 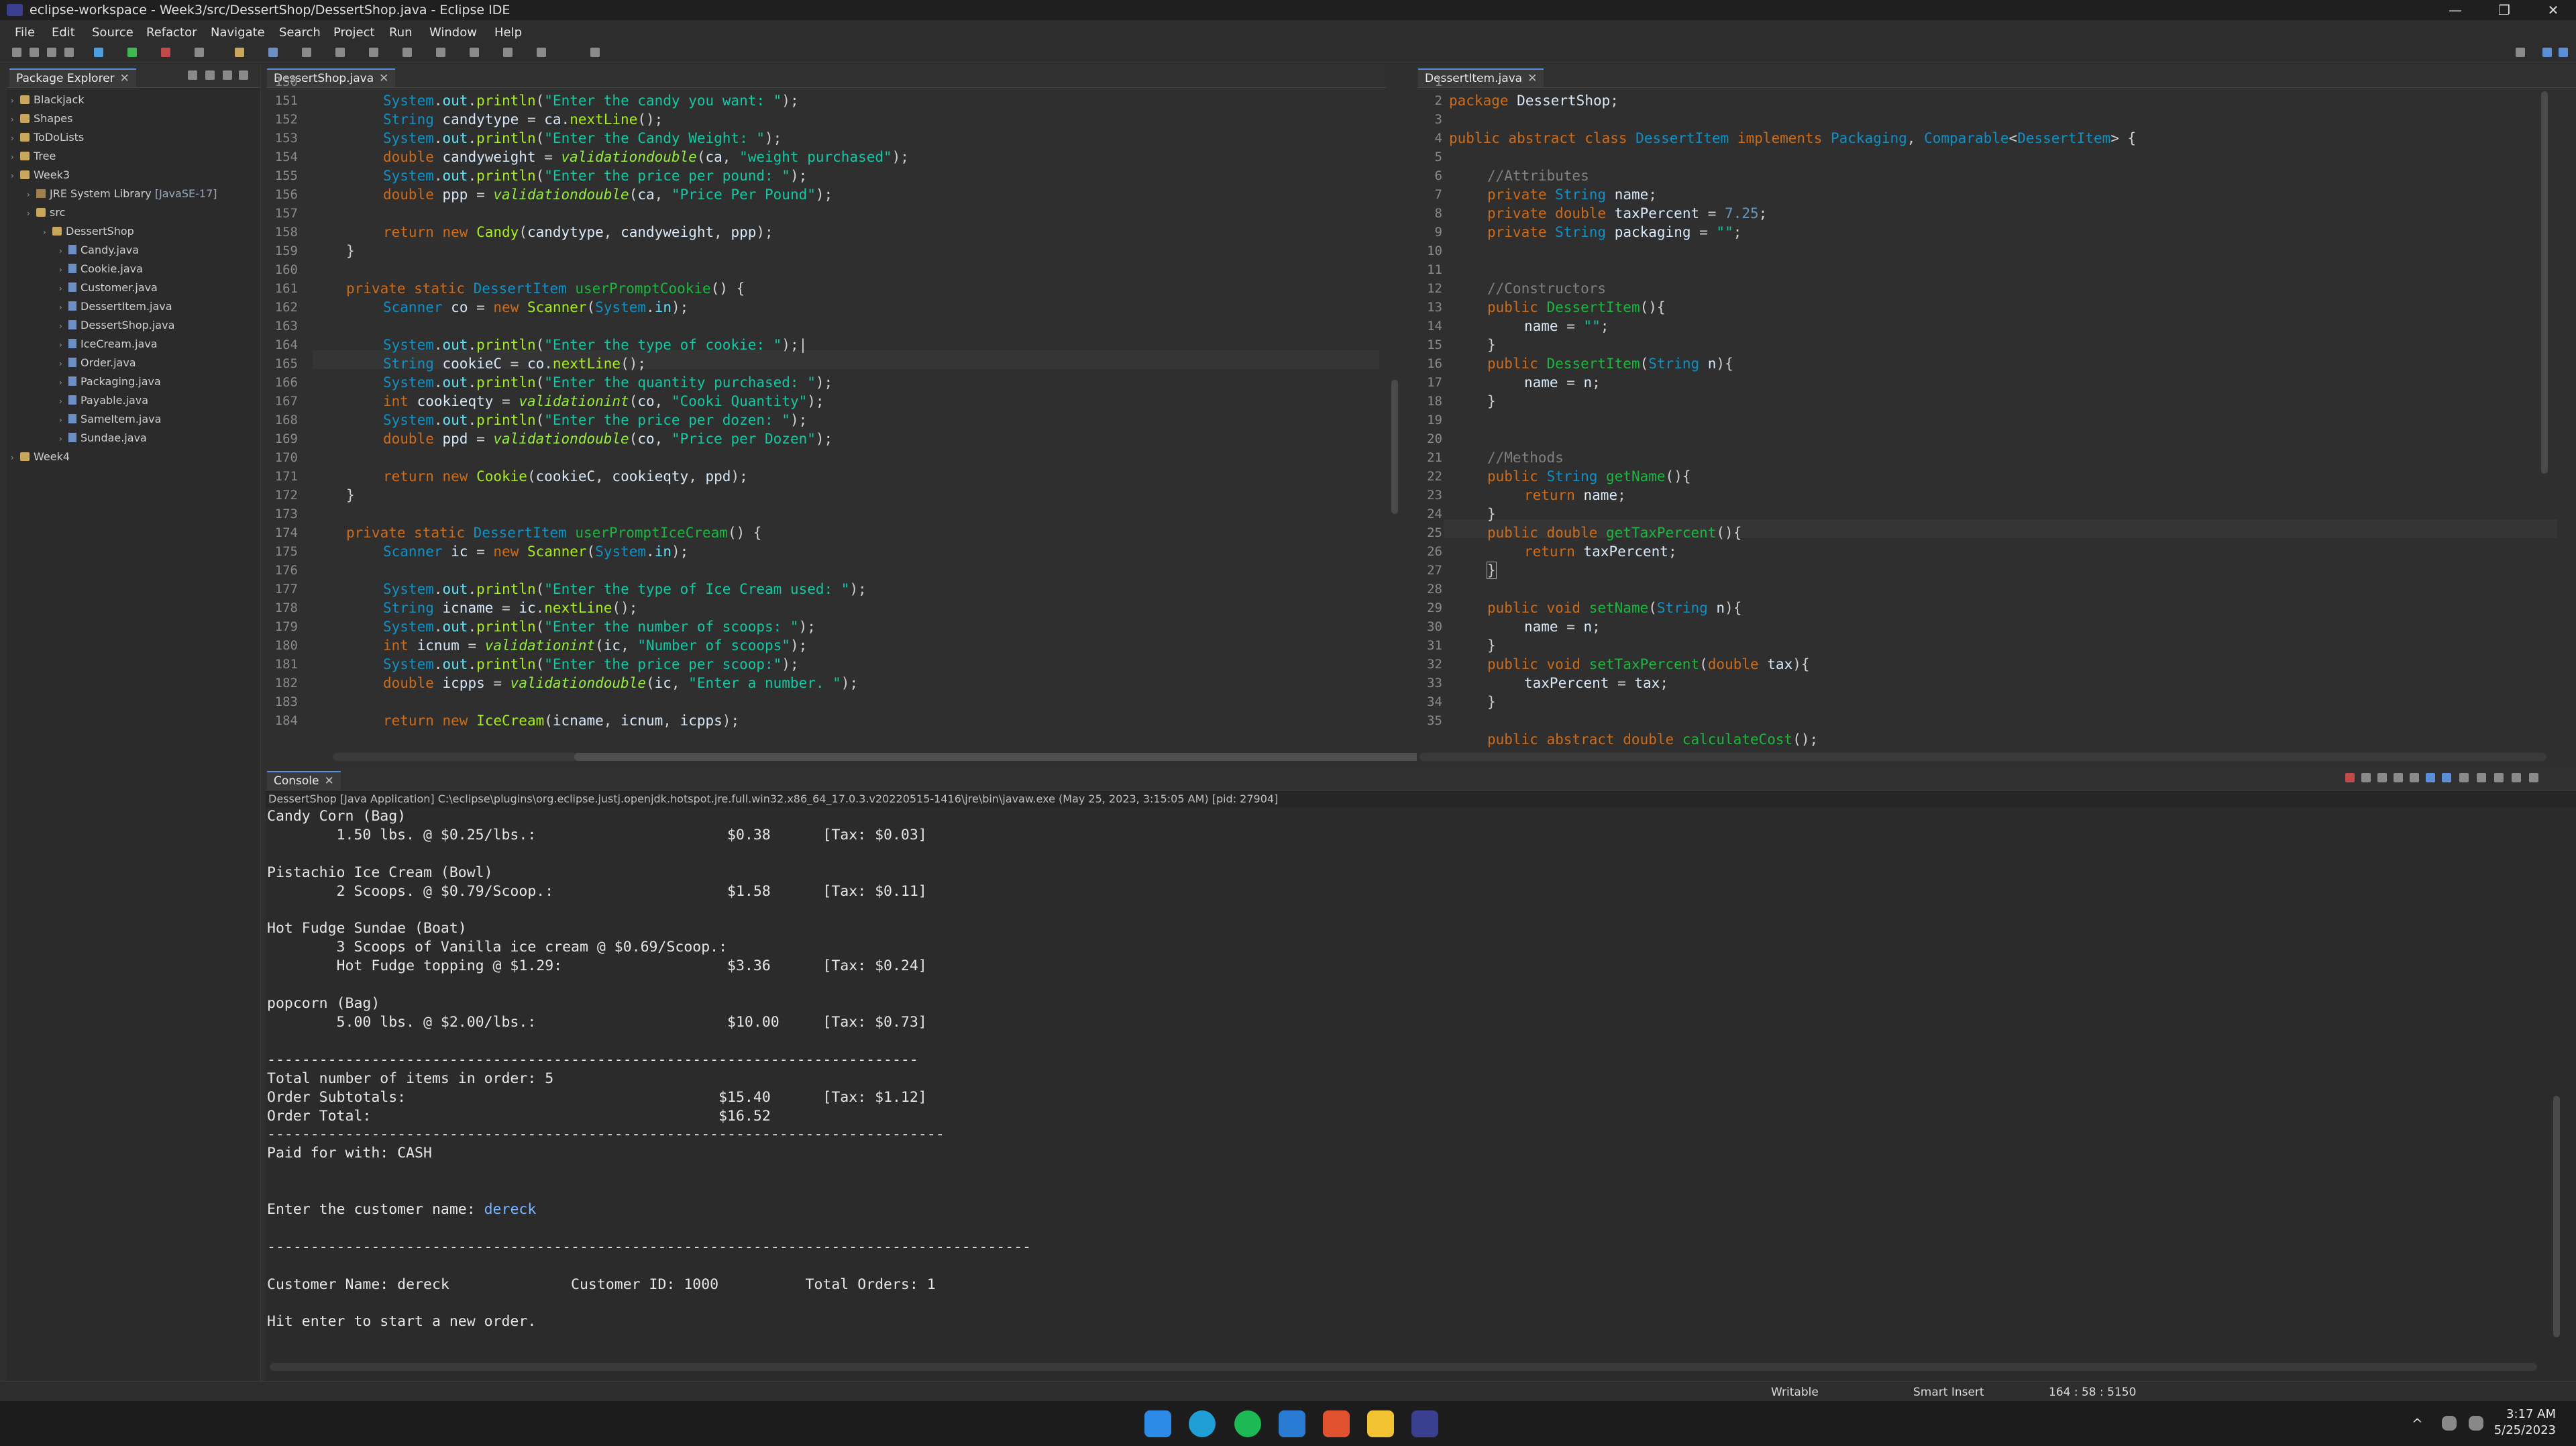 What do you see at coordinates (2455, 10) in the screenshot?
I see `minimize-button: —` at bounding box center [2455, 10].